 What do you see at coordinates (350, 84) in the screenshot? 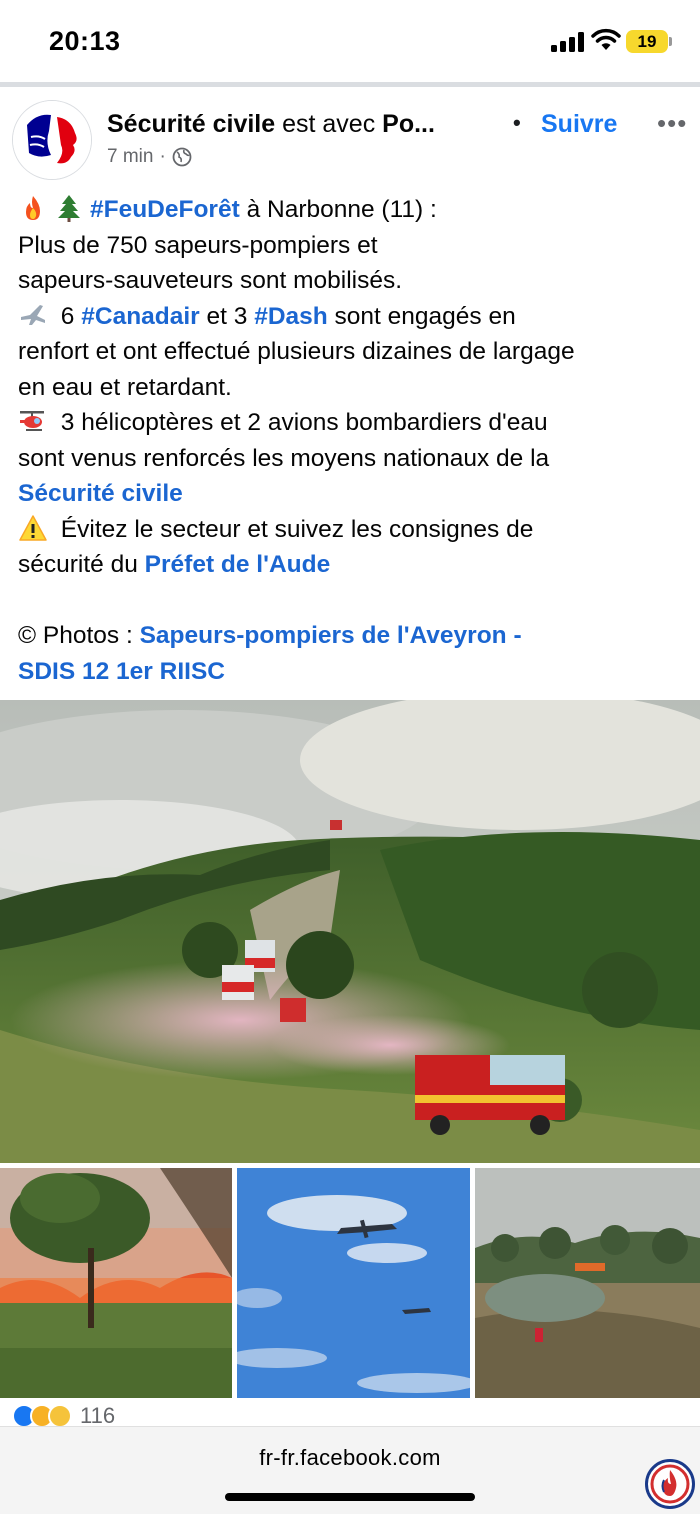
I see `top-divider` at bounding box center [350, 84].